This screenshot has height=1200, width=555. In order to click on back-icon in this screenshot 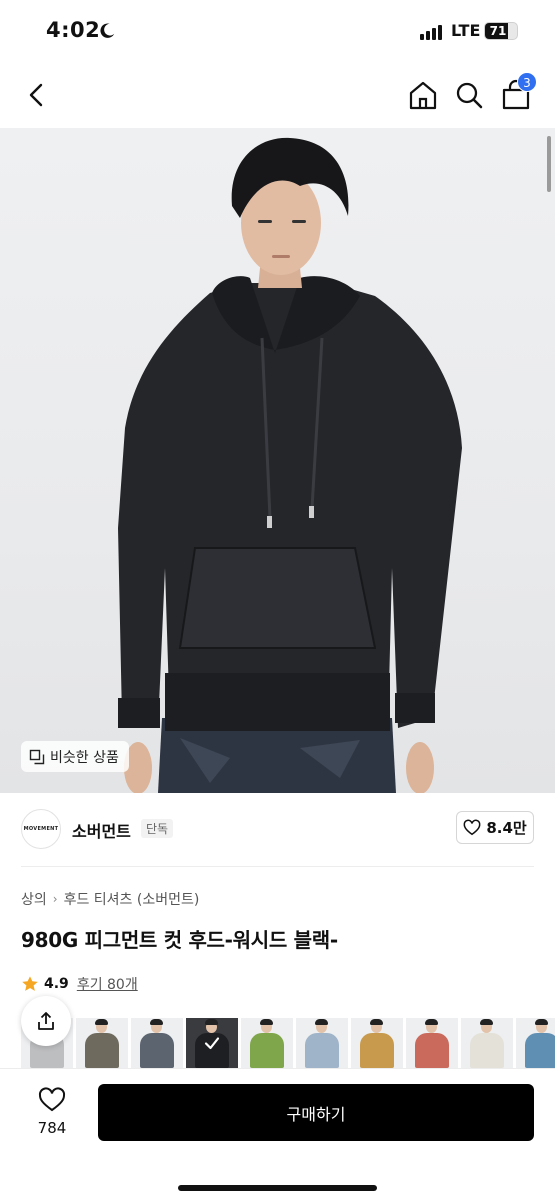, I will do `click(37, 95)`.